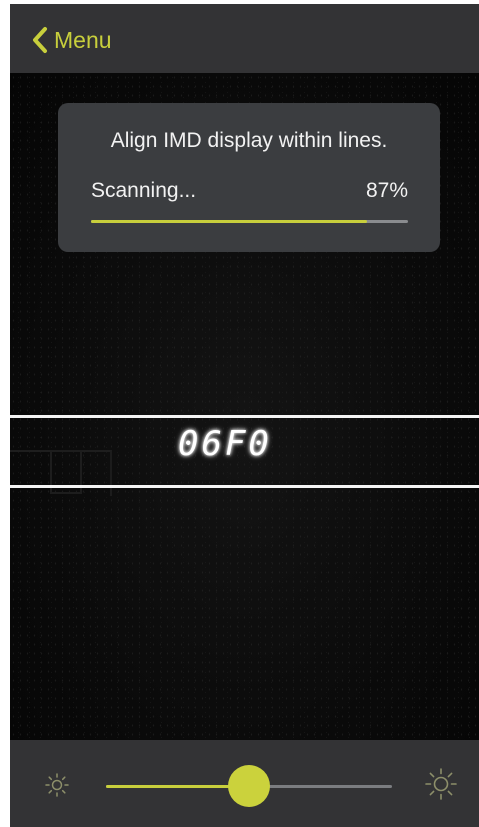 This screenshot has width=479, height=827. What do you see at coordinates (229, 221) in the screenshot?
I see `scan-progress-fill` at bounding box center [229, 221].